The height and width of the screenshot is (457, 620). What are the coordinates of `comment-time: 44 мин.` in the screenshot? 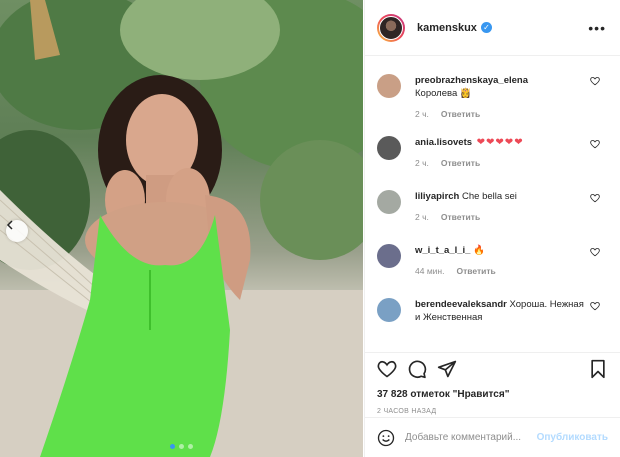 It's located at (430, 271).